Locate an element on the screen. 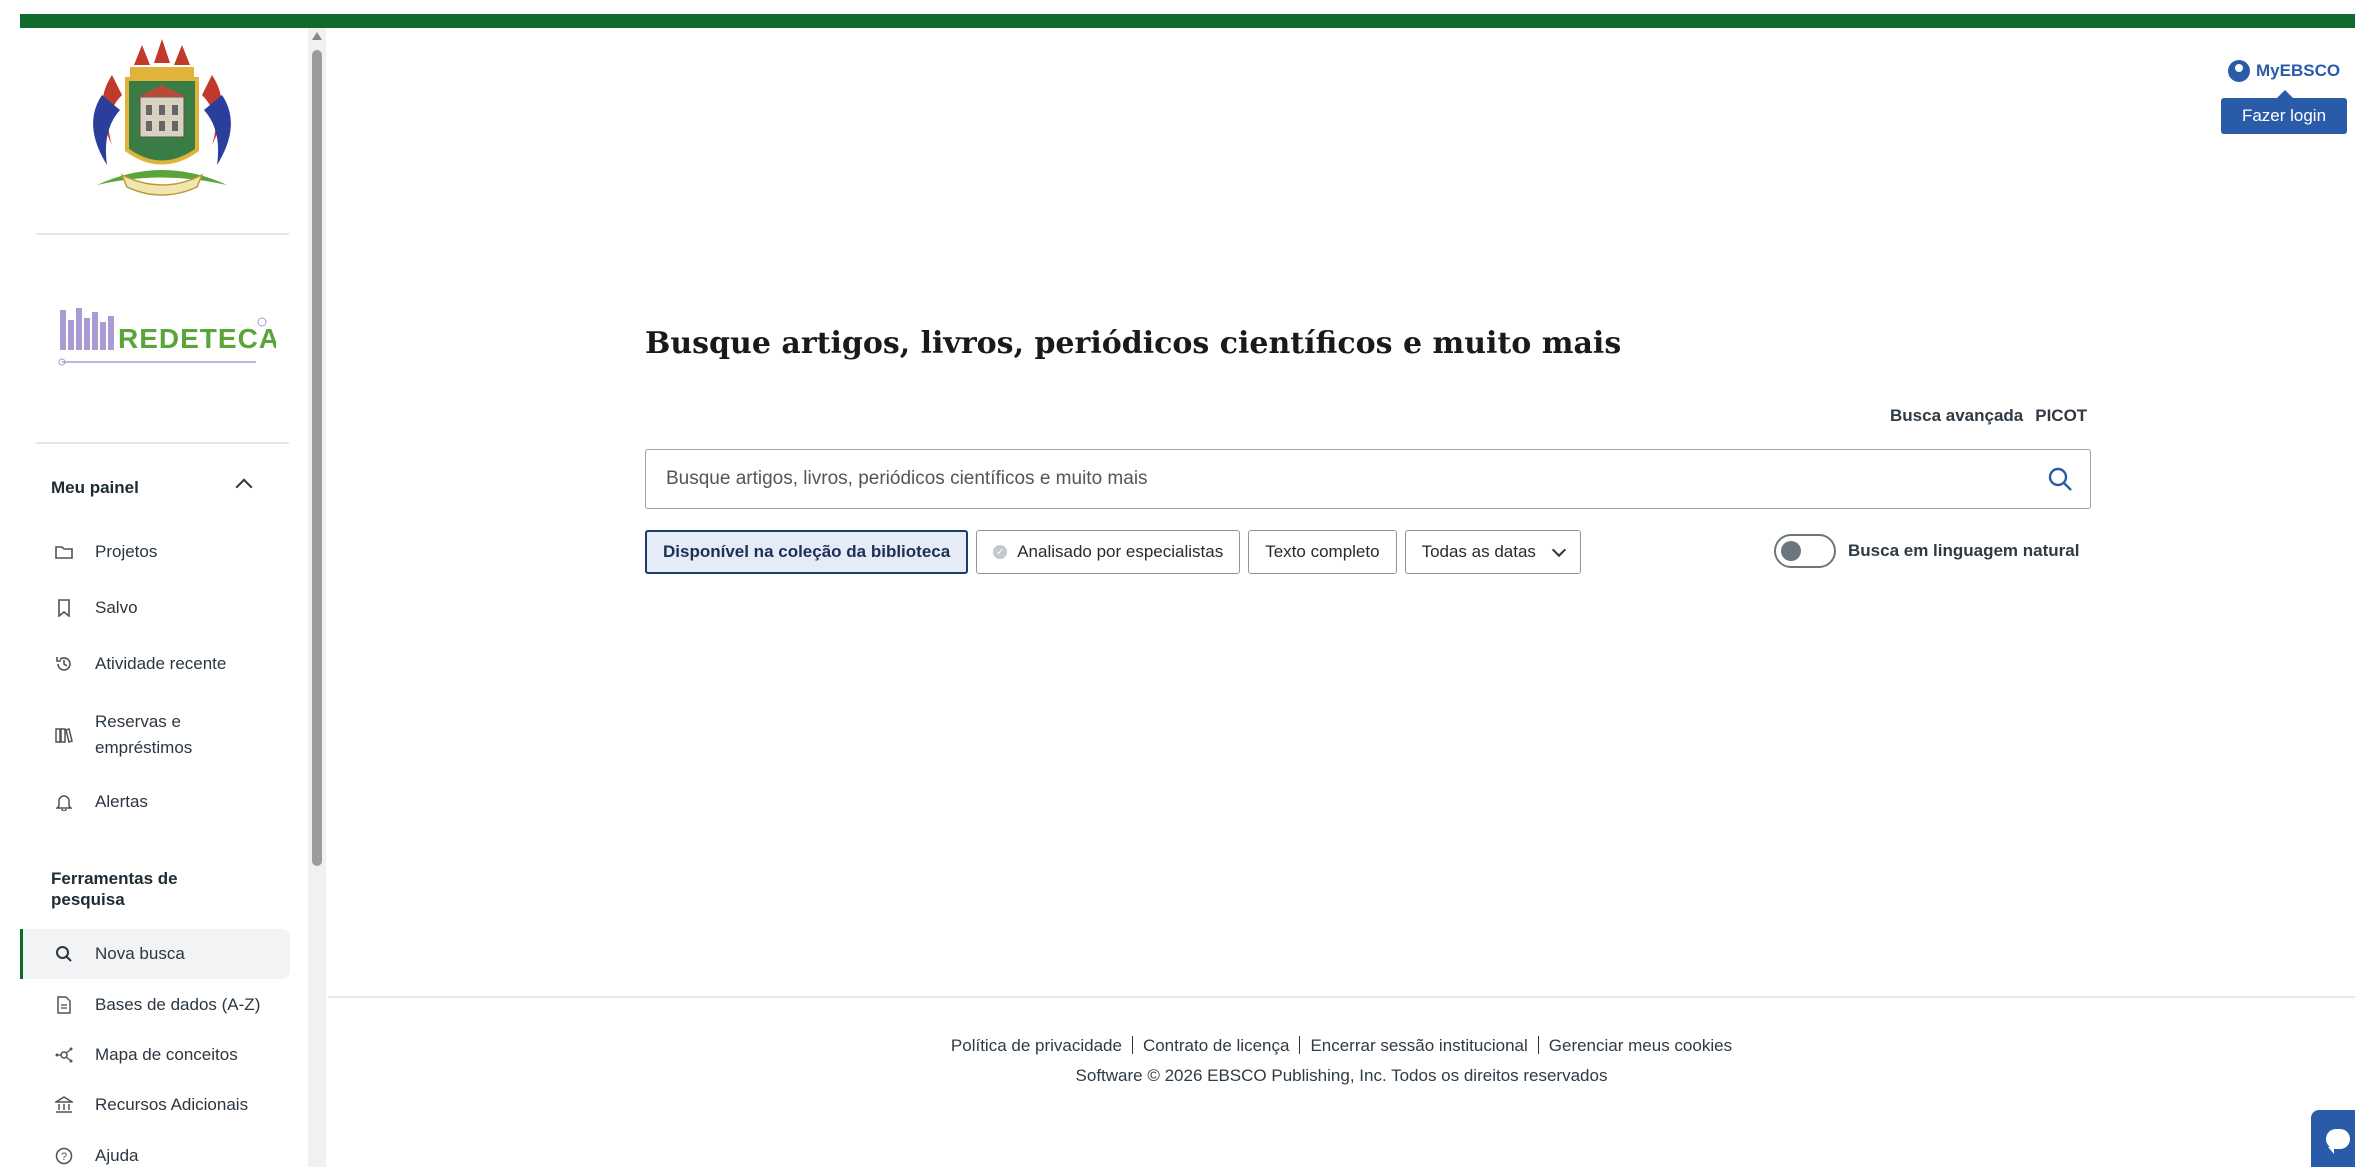  sidebar-item-ajuda: ? Ajuda is located at coordinates (155, 1149).